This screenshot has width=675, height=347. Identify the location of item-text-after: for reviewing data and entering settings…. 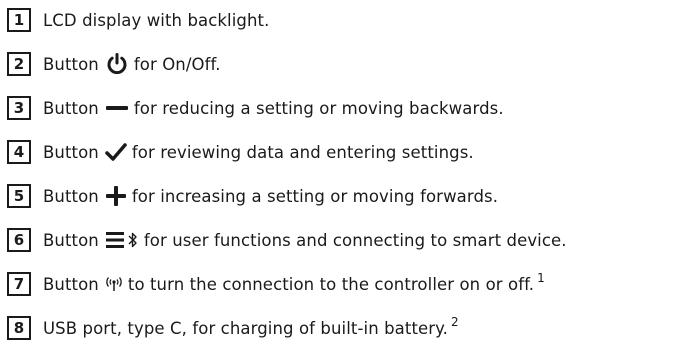
(302, 152).